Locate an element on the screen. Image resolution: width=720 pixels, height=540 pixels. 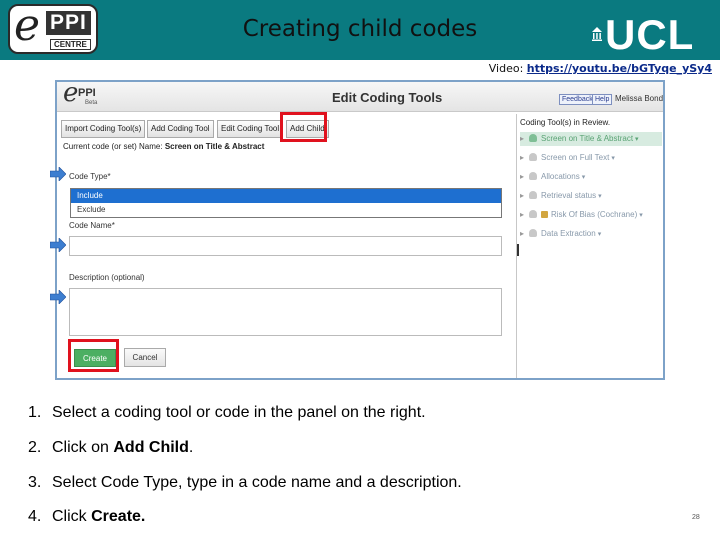
current-code-label: Current code (or set) Name: is located at coordinates (114, 146).